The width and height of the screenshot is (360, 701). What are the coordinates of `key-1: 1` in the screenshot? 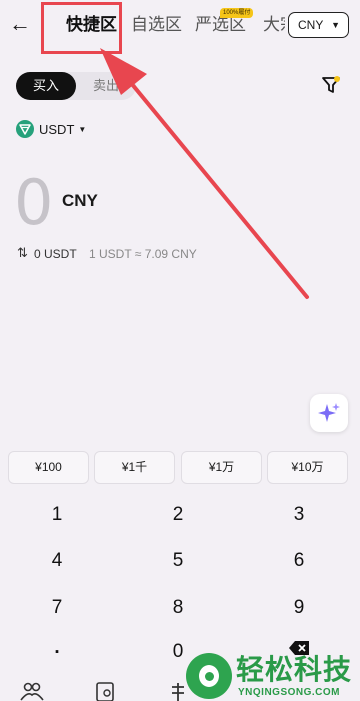 It's located at (57, 515).